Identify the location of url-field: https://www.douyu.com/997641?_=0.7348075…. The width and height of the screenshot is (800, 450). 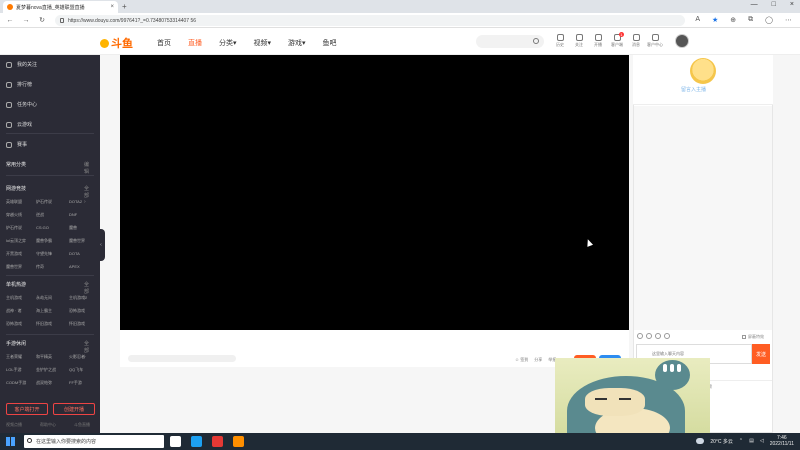
(370, 20).